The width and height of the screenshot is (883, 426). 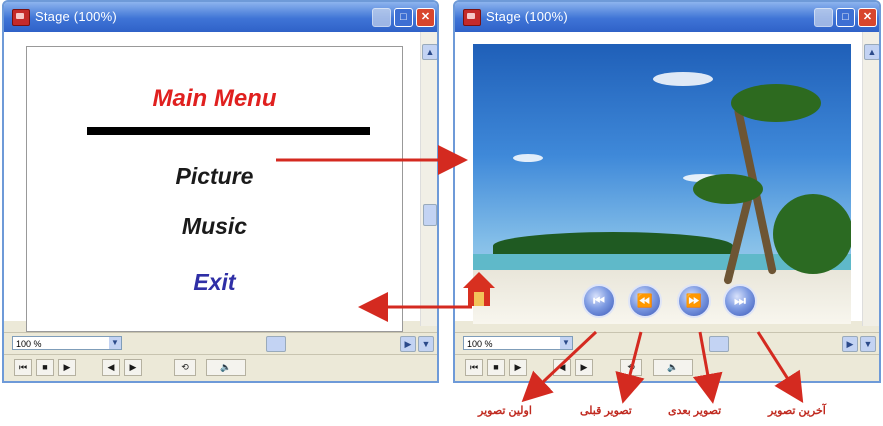 What do you see at coordinates (695, 411) in the screenshot?
I see `callout-next-image: تصویر بعدی` at bounding box center [695, 411].